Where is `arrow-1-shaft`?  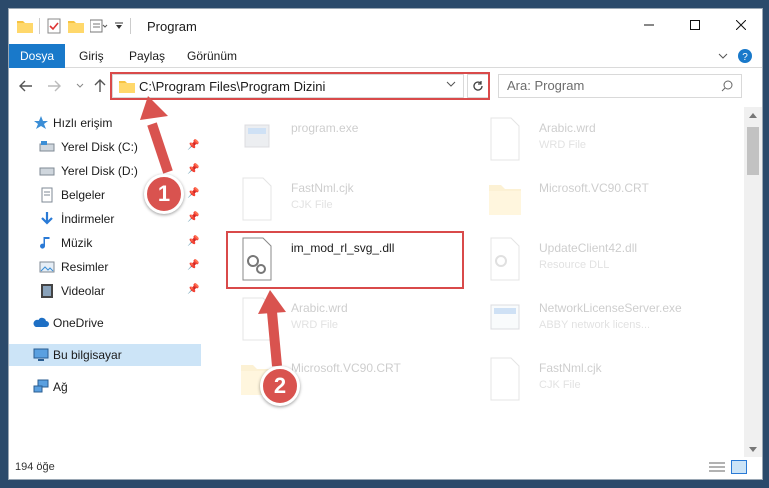 arrow-1-shaft is located at coordinates (160, 148).